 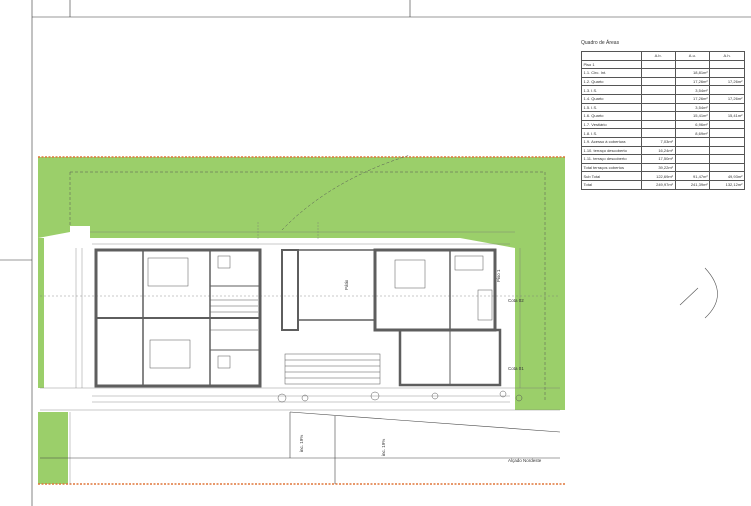 What do you see at coordinates (692, 124) in the screenshot?
I see `area-value-cell: 6,96m²` at bounding box center [692, 124].